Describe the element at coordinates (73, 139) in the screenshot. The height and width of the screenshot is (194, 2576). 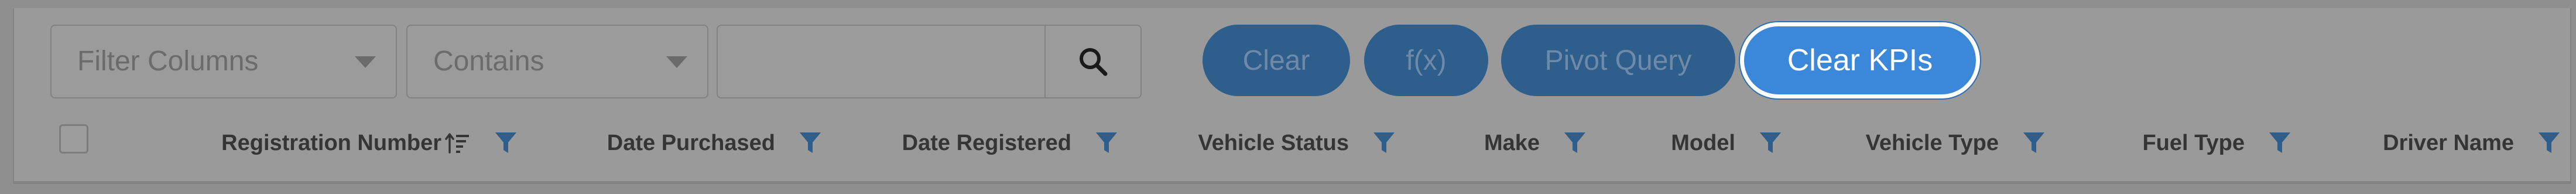
I see `select-all-checkbox` at that location.